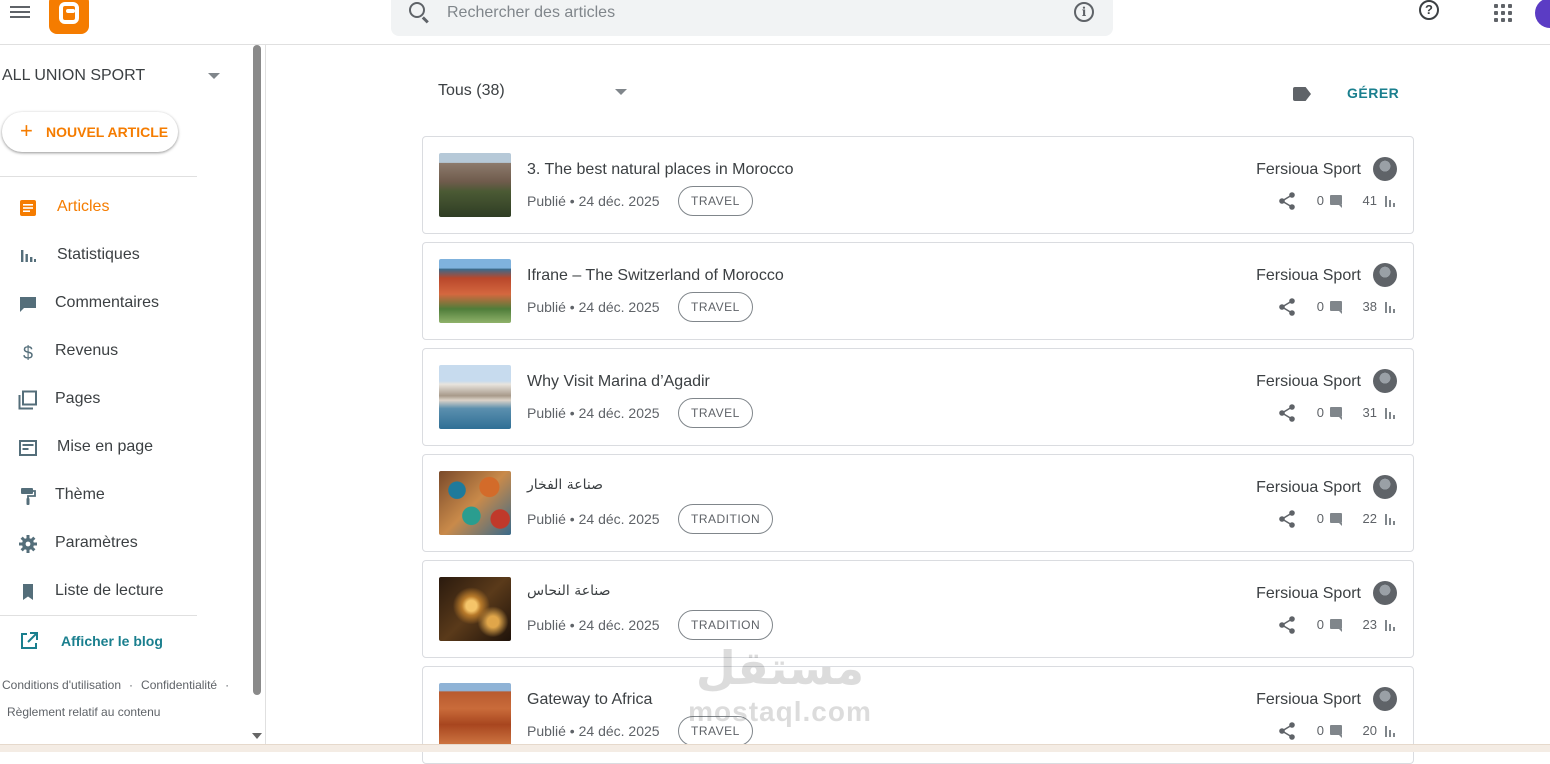  What do you see at coordinates (87, 350) in the screenshot?
I see `sidebar-item-label: Revenus` at bounding box center [87, 350].